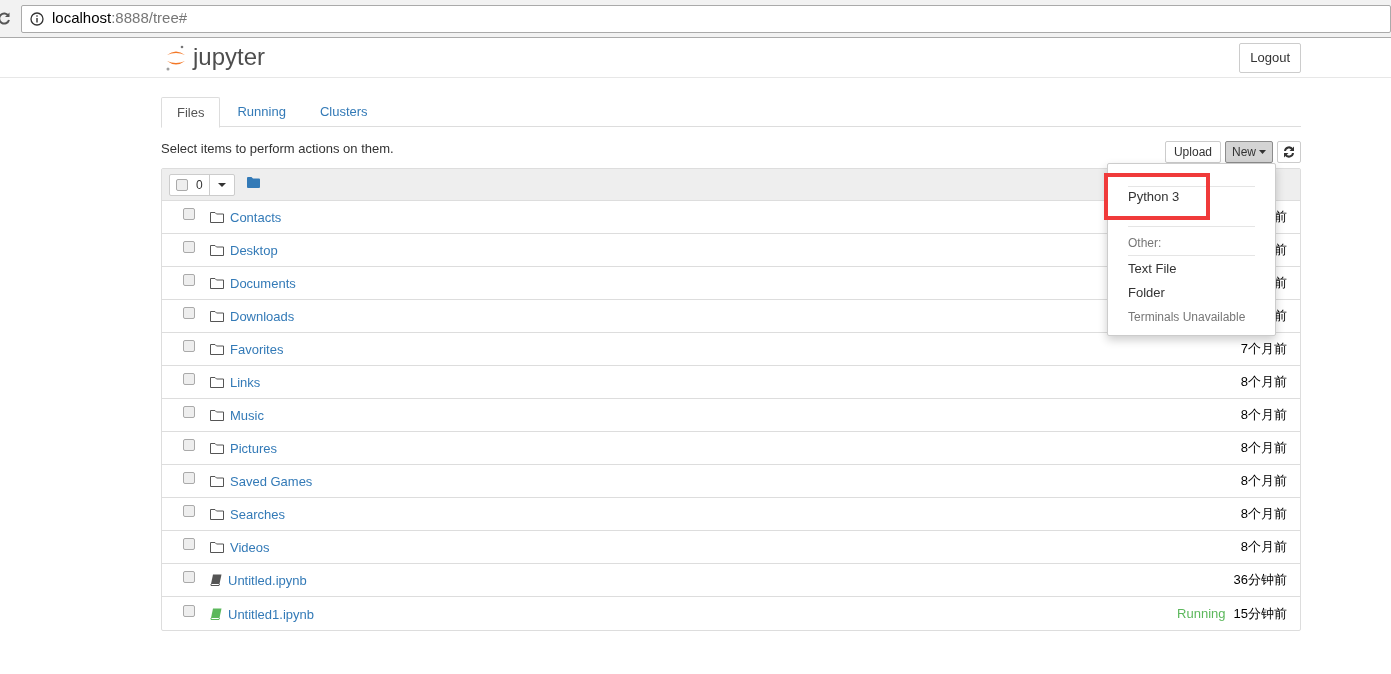 The image size is (1391, 674). What do you see at coordinates (267, 581) in the screenshot?
I see `file-link: Untitled.ipynb` at bounding box center [267, 581].